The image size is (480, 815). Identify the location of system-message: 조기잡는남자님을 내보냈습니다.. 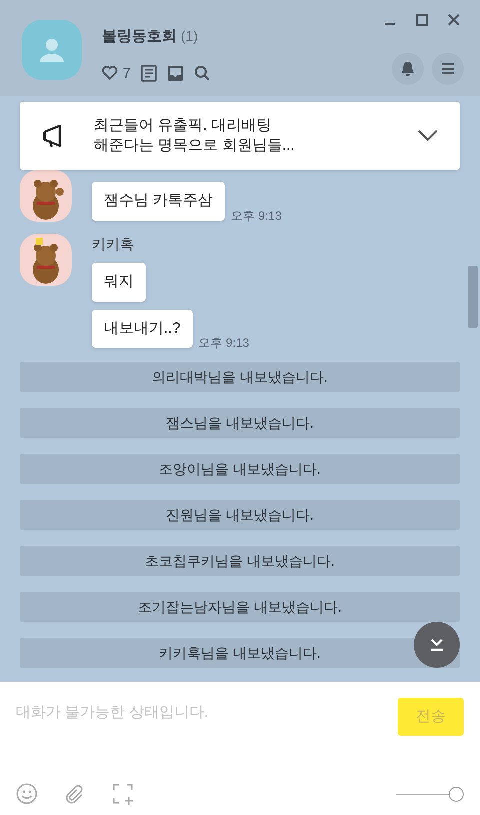
(240, 607).